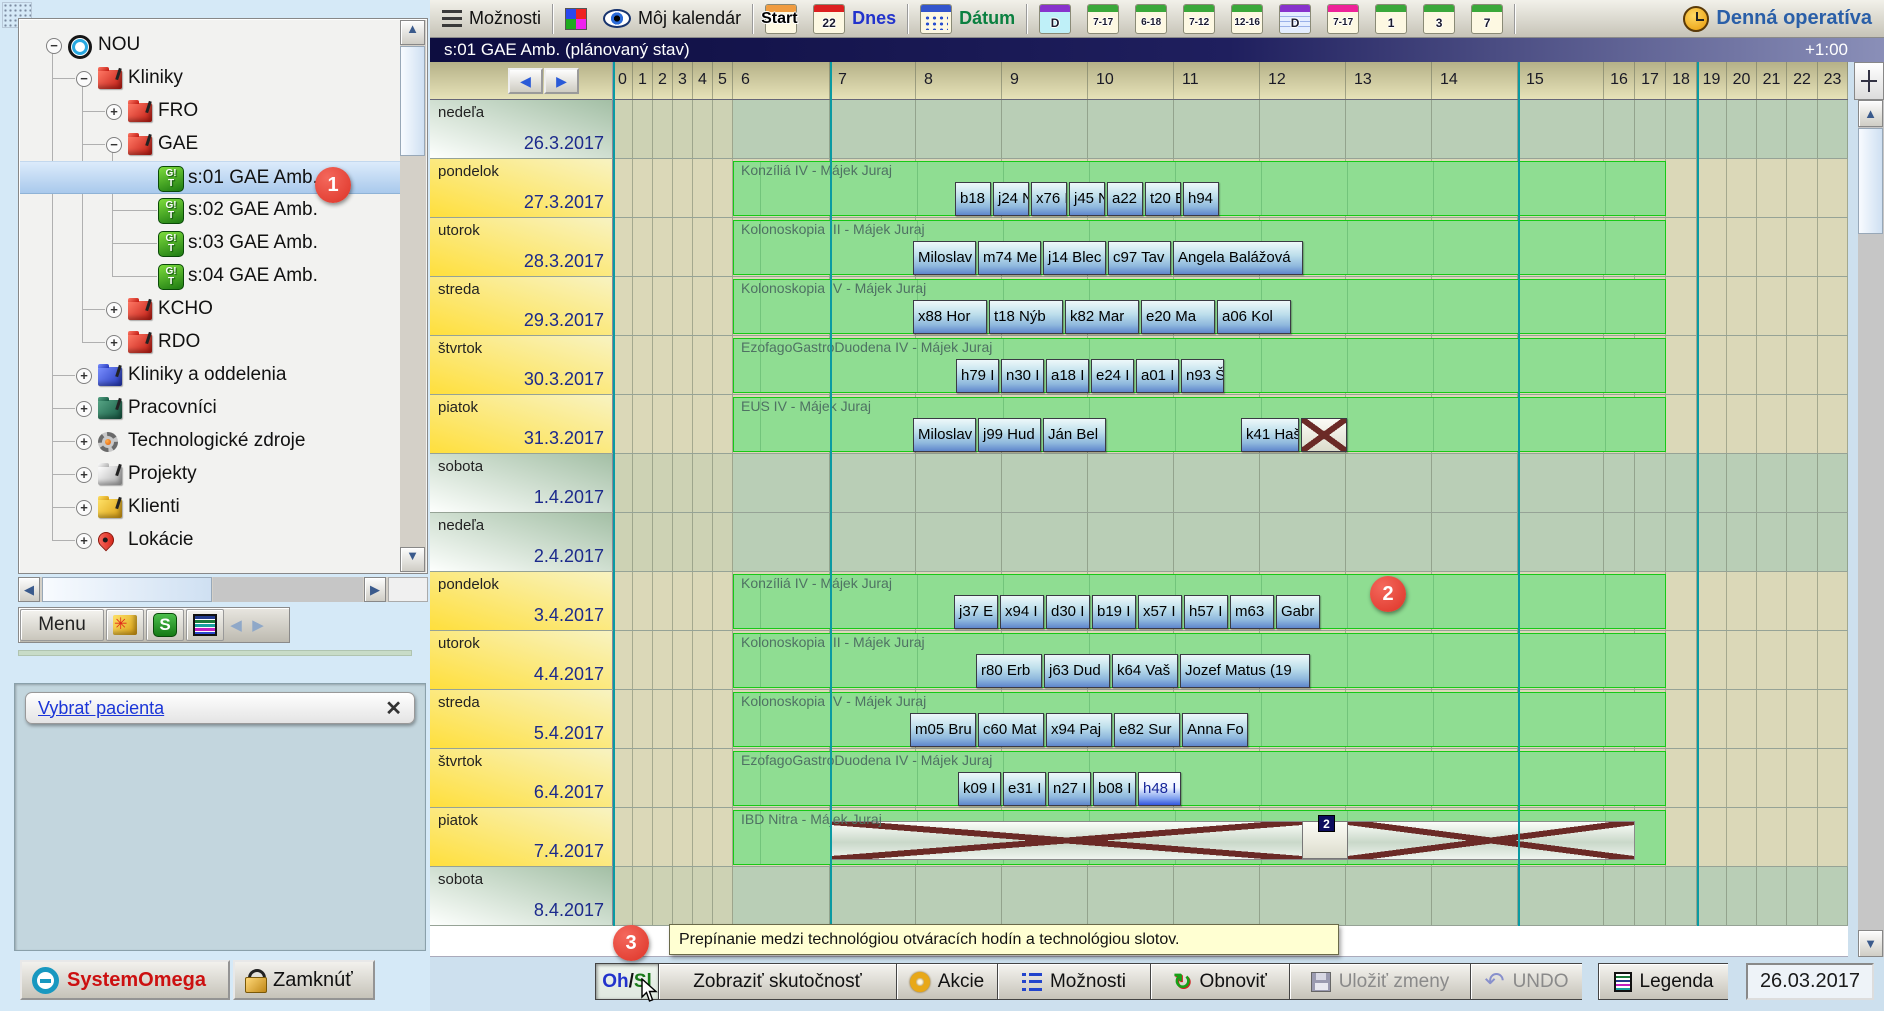 This screenshot has width=1884, height=1011. Describe the element at coordinates (1254, 317) in the screenshot. I see `patient-chip: a06 Kol` at that location.